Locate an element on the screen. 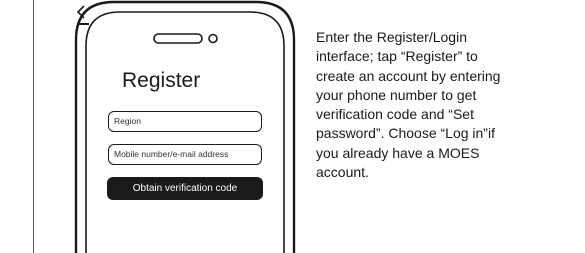 This screenshot has height=253, width=585. region-field: Region is located at coordinates (185, 121).